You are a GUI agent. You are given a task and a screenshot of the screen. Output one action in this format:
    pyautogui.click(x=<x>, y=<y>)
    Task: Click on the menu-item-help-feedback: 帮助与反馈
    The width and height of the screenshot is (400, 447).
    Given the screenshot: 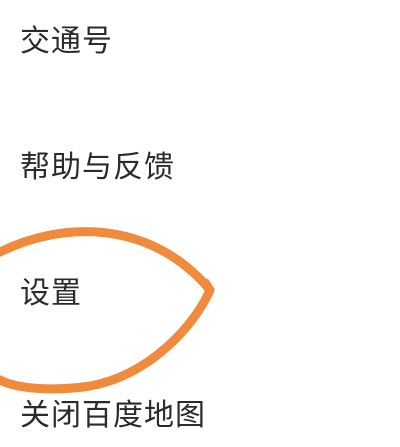 What is the action you would take?
    pyautogui.click(x=97, y=168)
    